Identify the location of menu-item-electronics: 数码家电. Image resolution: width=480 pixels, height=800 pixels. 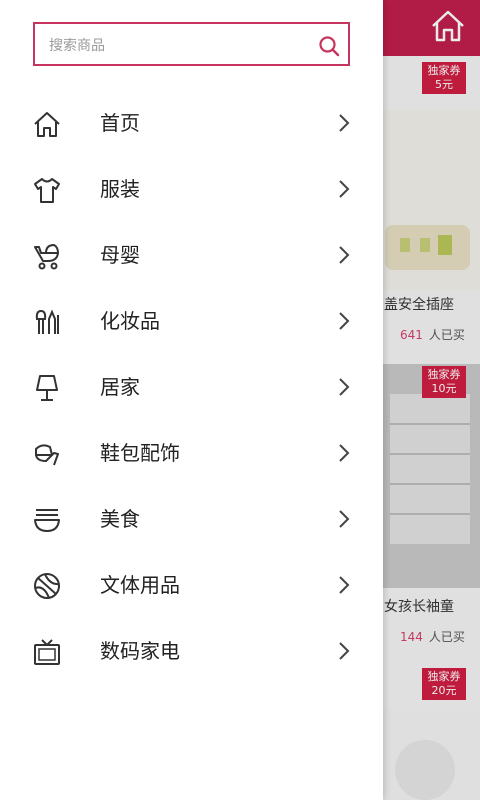
(191, 651).